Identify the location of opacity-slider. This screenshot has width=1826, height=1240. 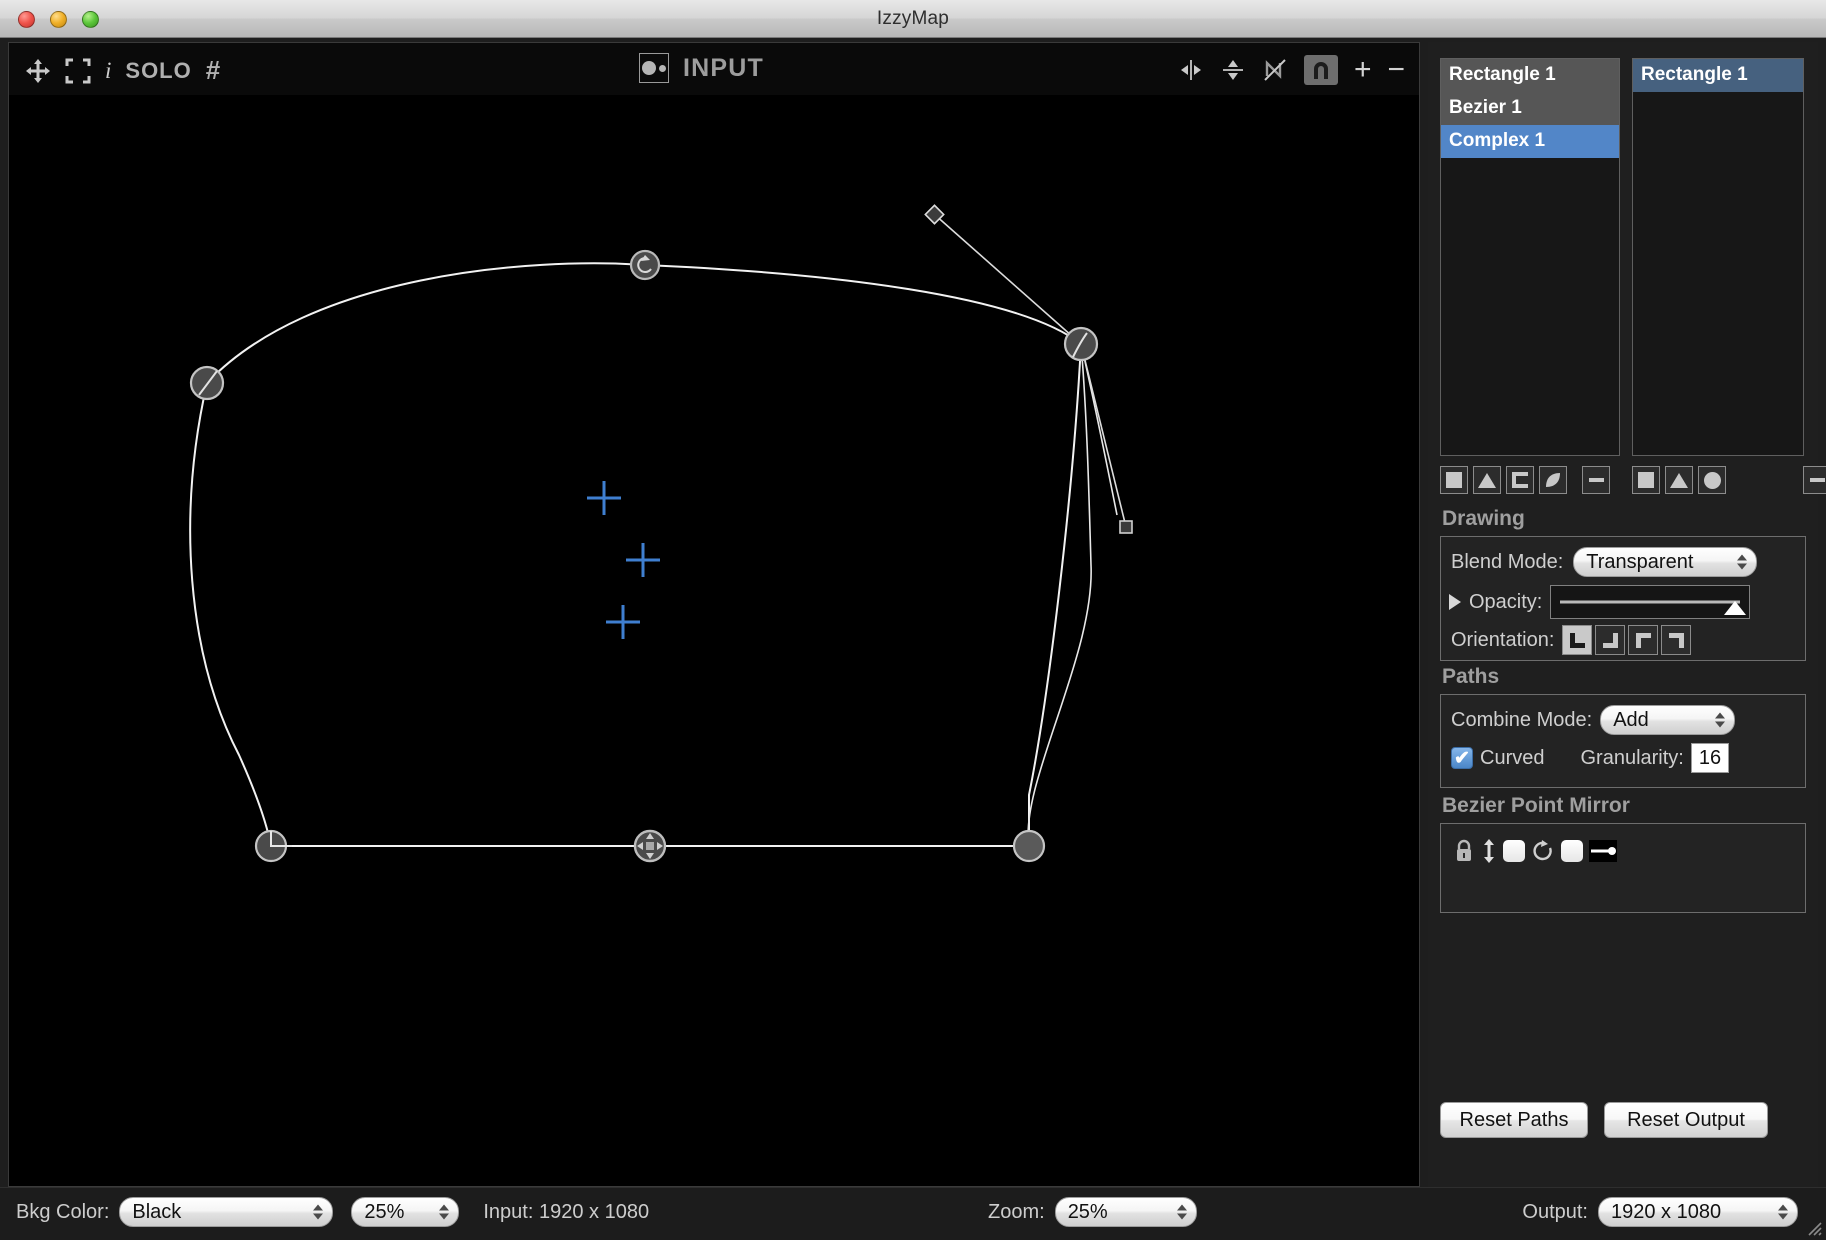
(1650, 602).